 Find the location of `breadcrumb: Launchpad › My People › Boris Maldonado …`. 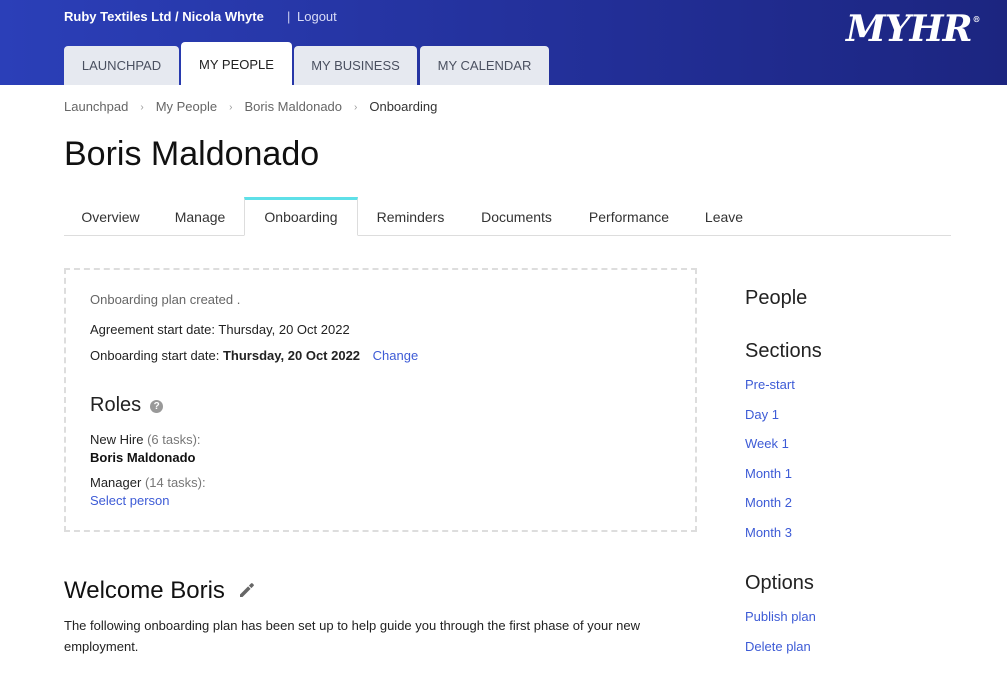

breadcrumb: Launchpad › My People › Boris Maldonado … is located at coordinates (250, 106).